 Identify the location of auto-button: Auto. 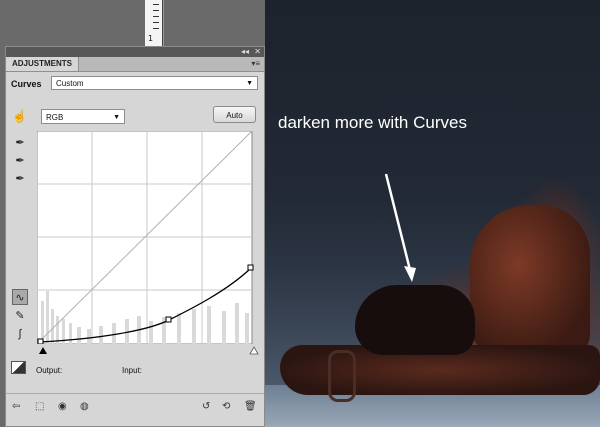
(234, 114).